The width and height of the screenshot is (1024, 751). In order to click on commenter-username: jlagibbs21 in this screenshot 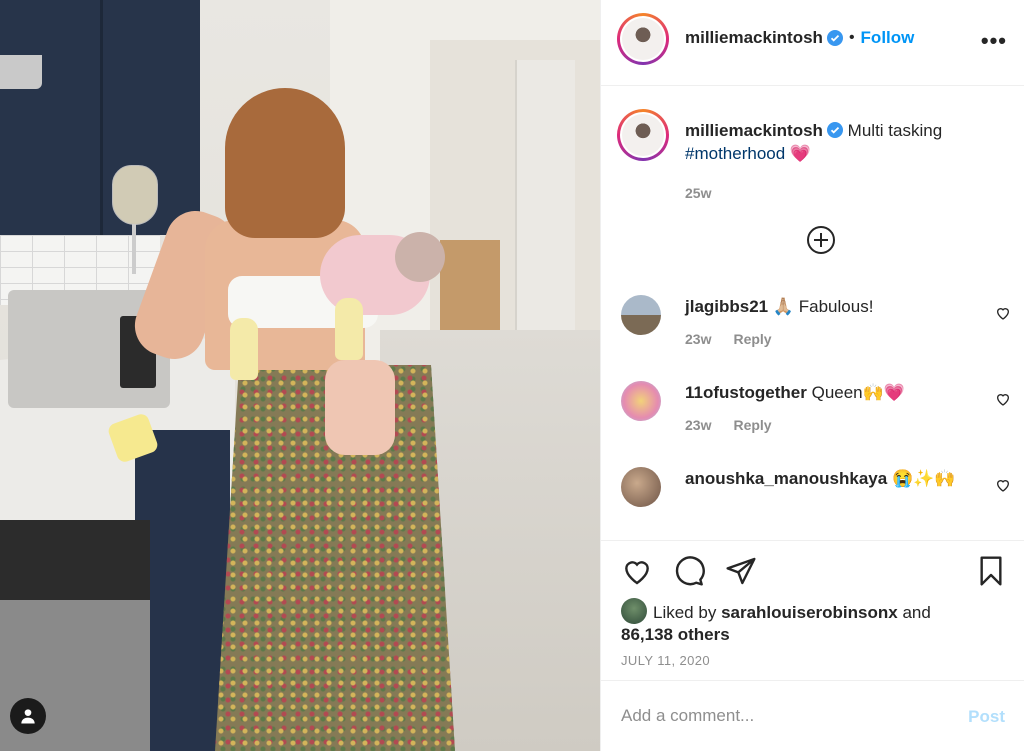, I will do `click(726, 306)`.